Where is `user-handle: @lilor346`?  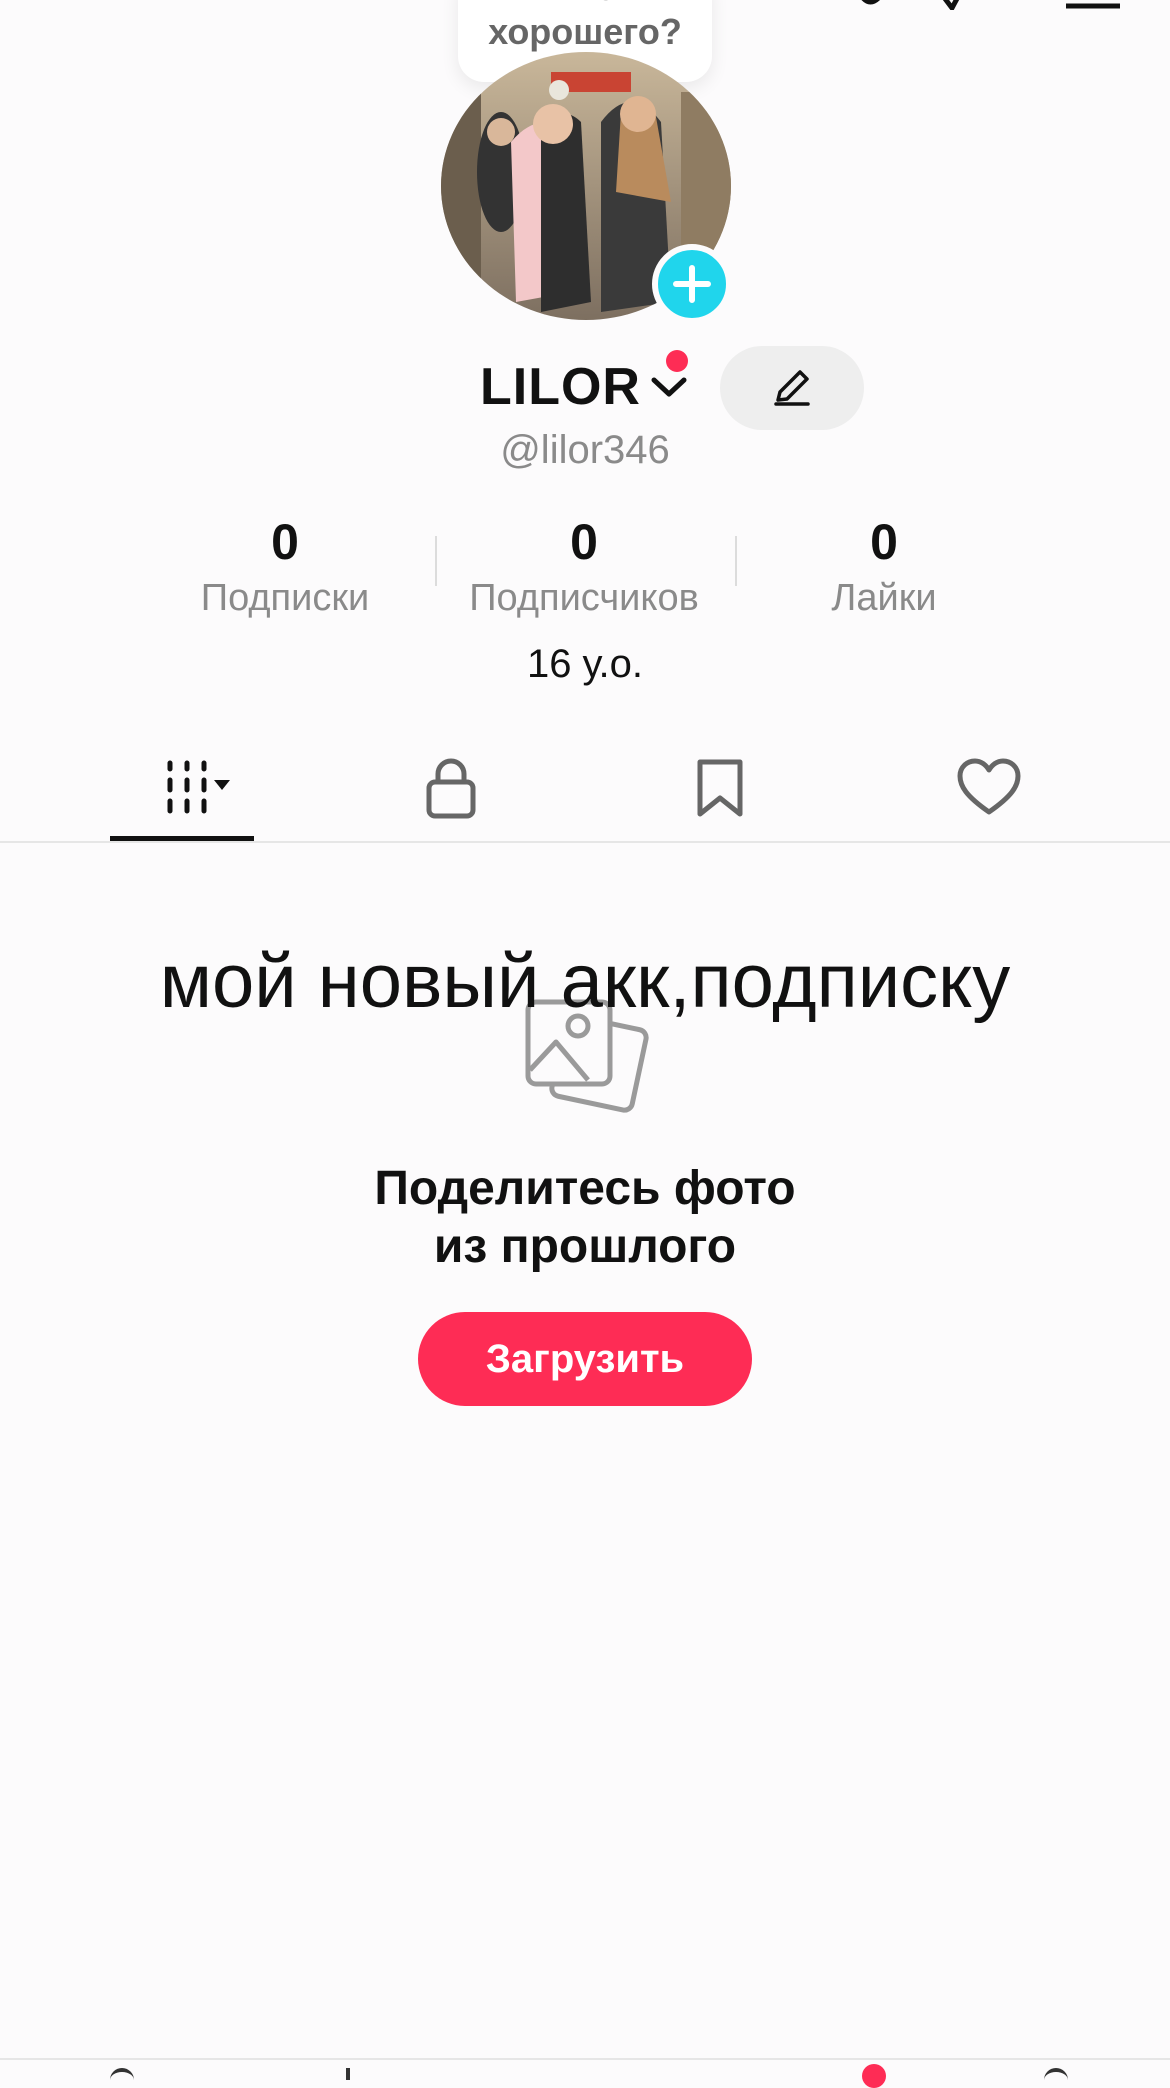 user-handle: @lilor346 is located at coordinates (585, 450).